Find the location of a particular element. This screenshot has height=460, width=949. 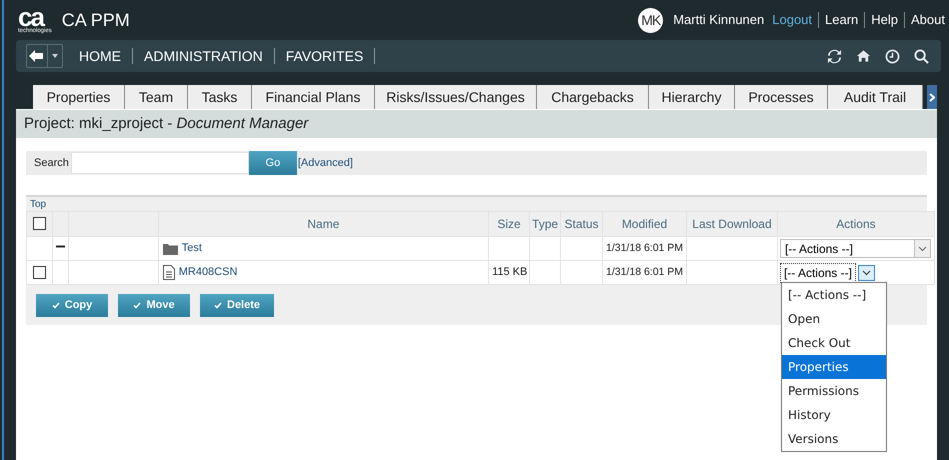

nav-link: ADMINISTRATION is located at coordinates (203, 56).